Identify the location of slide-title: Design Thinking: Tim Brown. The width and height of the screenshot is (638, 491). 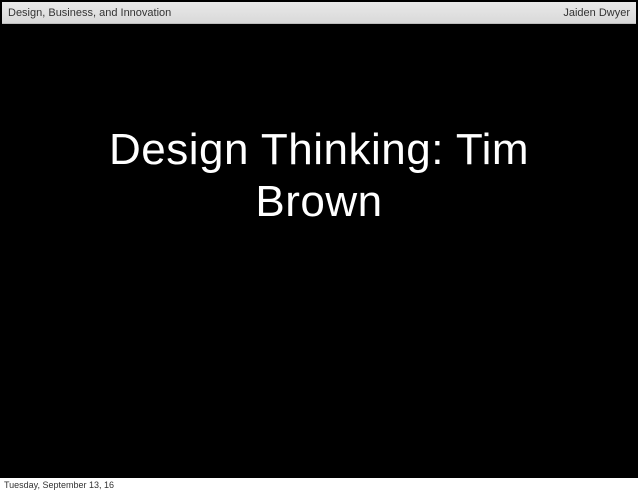
(319, 175).